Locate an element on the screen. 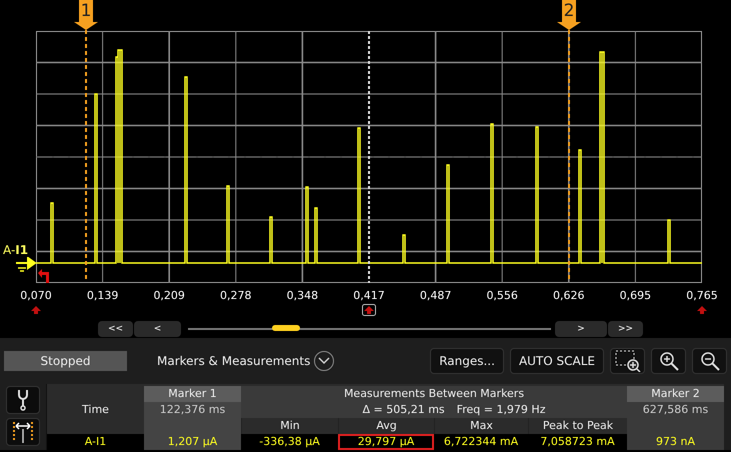 The height and width of the screenshot is (452, 731). column-header: Marker 1 is located at coordinates (192, 394).